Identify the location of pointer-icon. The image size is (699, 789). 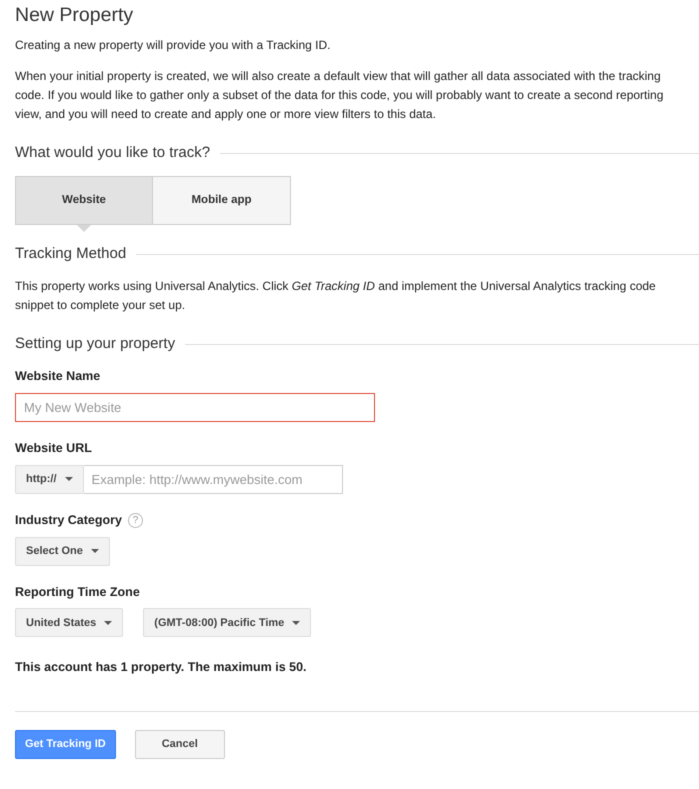
(84, 228).